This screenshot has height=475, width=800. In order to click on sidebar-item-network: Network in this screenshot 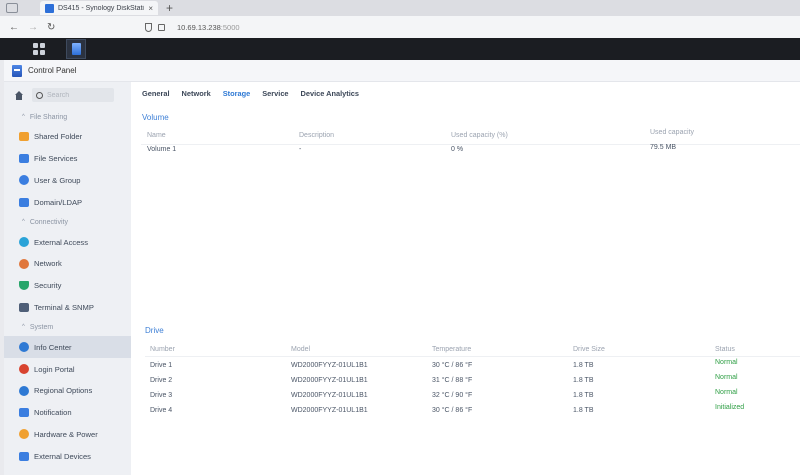, I will do `click(67, 264)`.